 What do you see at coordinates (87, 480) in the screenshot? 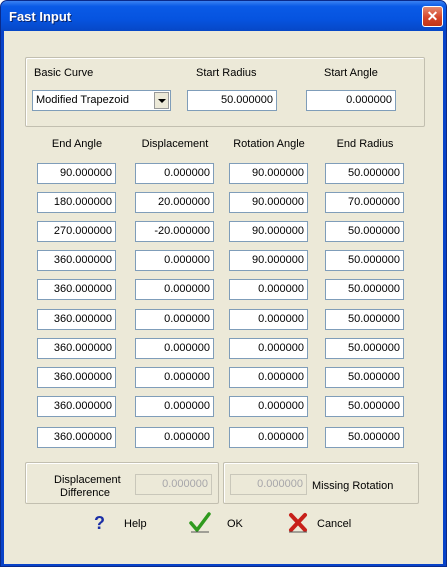
I see `displacement-difference-label-line1: Displacement` at bounding box center [87, 480].